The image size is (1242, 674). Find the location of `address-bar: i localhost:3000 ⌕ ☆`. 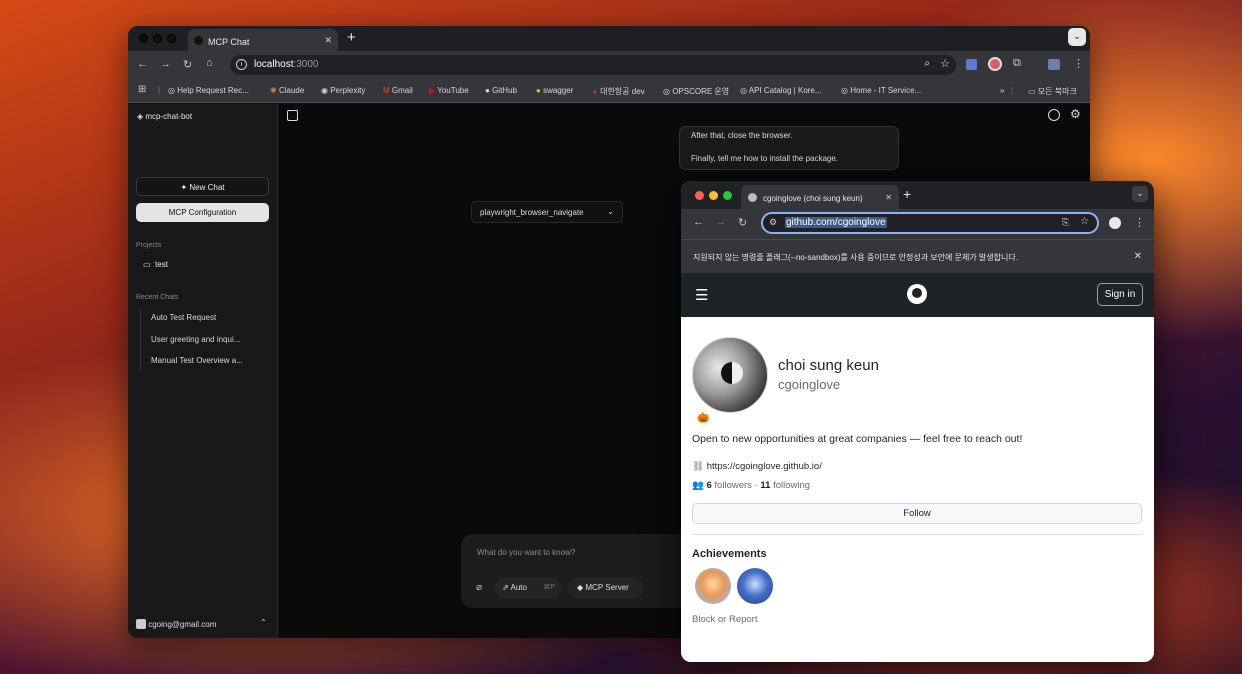

address-bar: i localhost:3000 ⌕ ☆ is located at coordinates (593, 65).